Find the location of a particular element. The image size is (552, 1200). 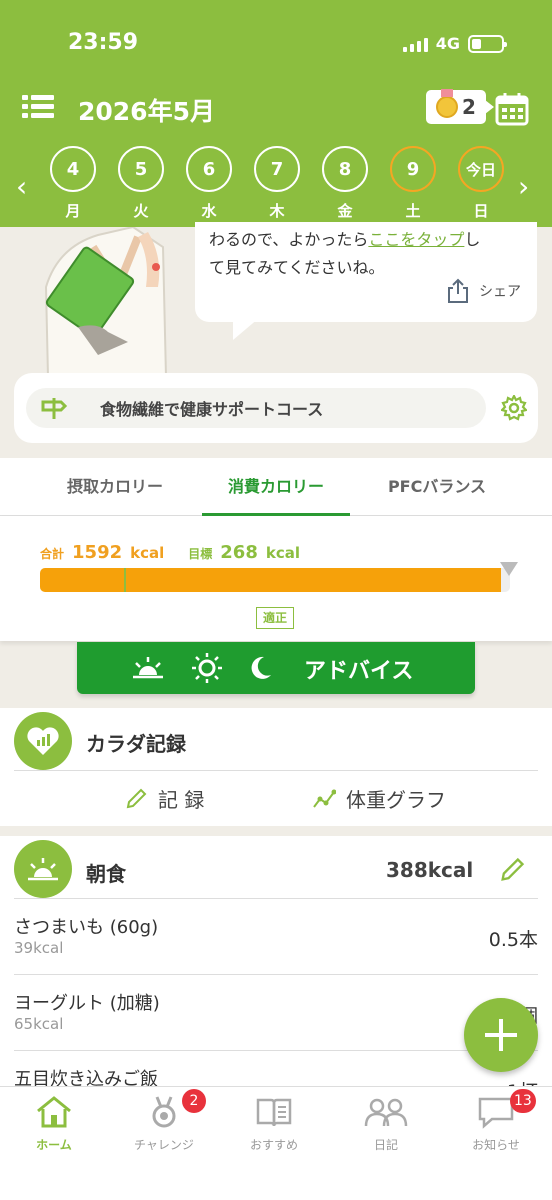

nav-home: ホーム is located at coordinates (54, 1124).